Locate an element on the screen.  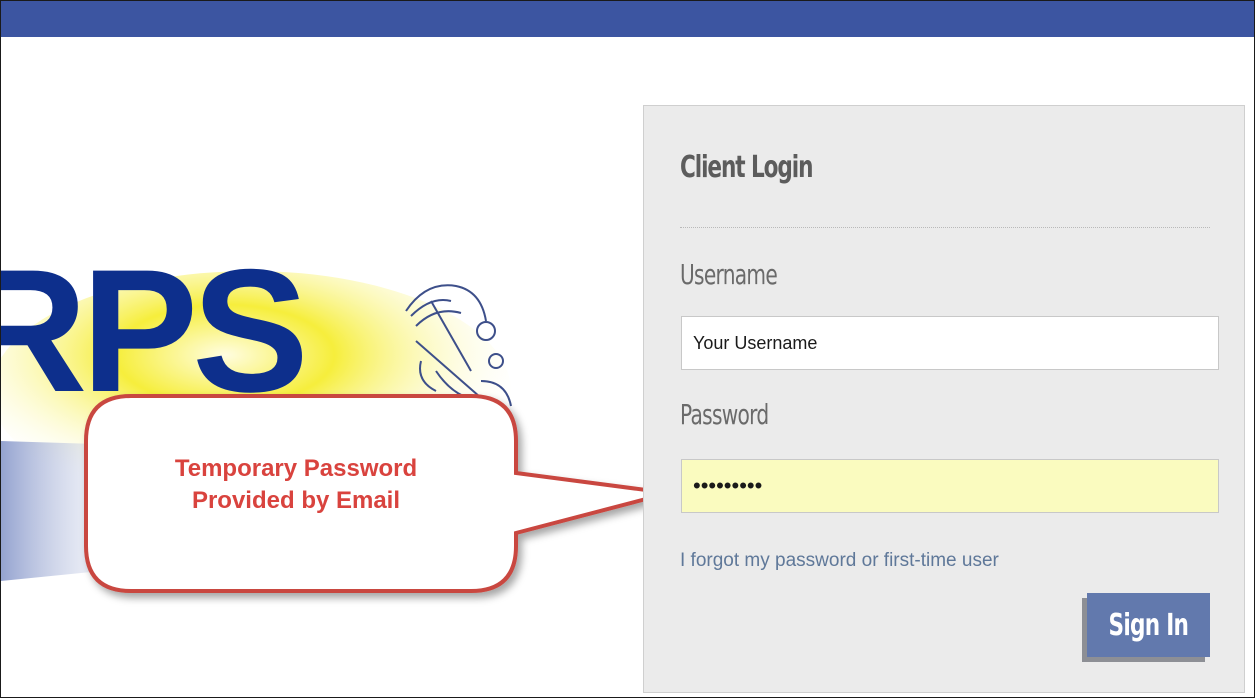
forgot-password-link: I forgot my password or first-time user is located at coordinates (839, 561).